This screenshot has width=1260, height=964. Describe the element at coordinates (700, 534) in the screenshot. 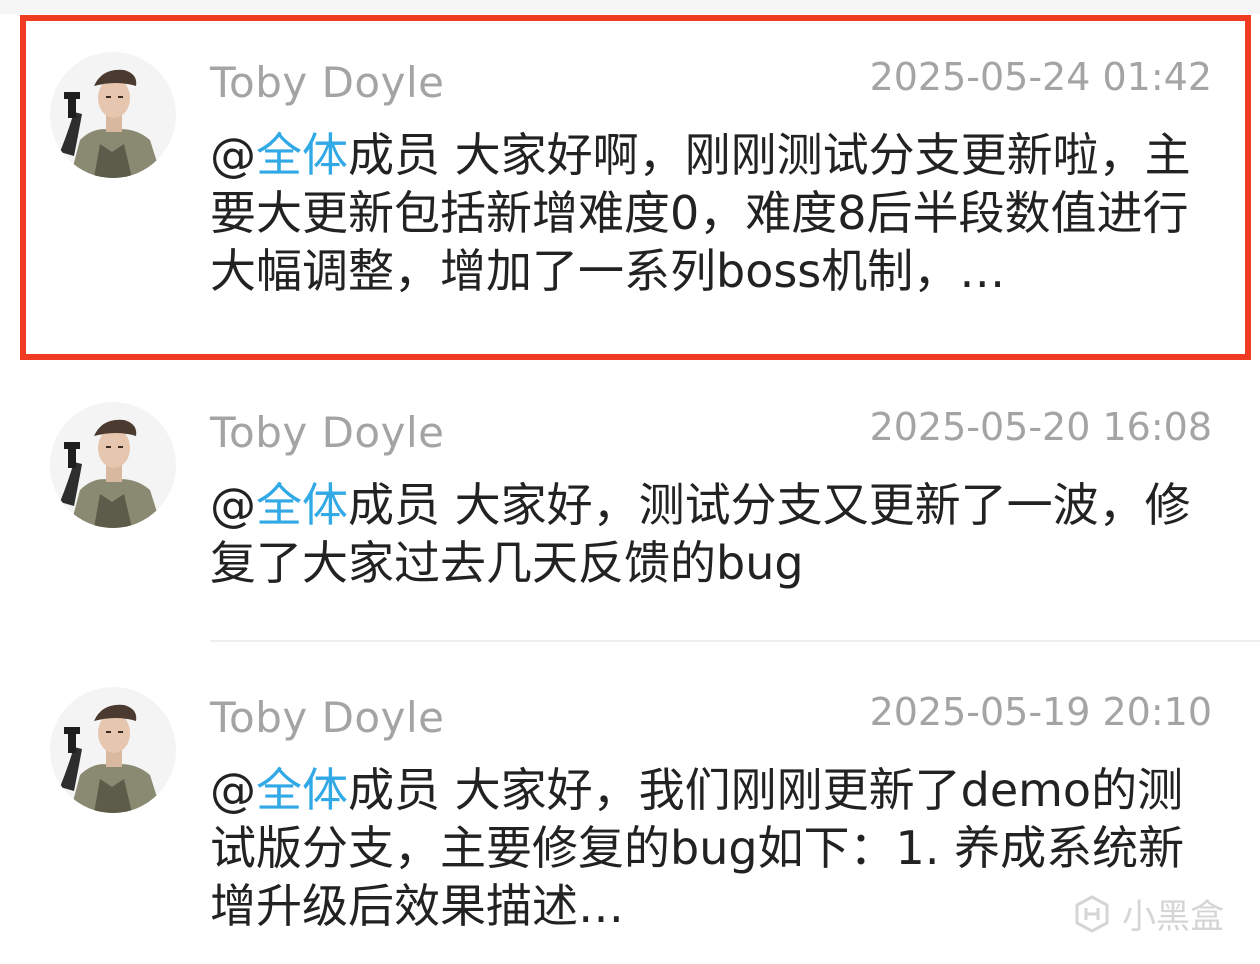

I see `message-text: 成员 大家好，测试分支又更新了一波，修复了大家过去几天反馈的bug` at that location.